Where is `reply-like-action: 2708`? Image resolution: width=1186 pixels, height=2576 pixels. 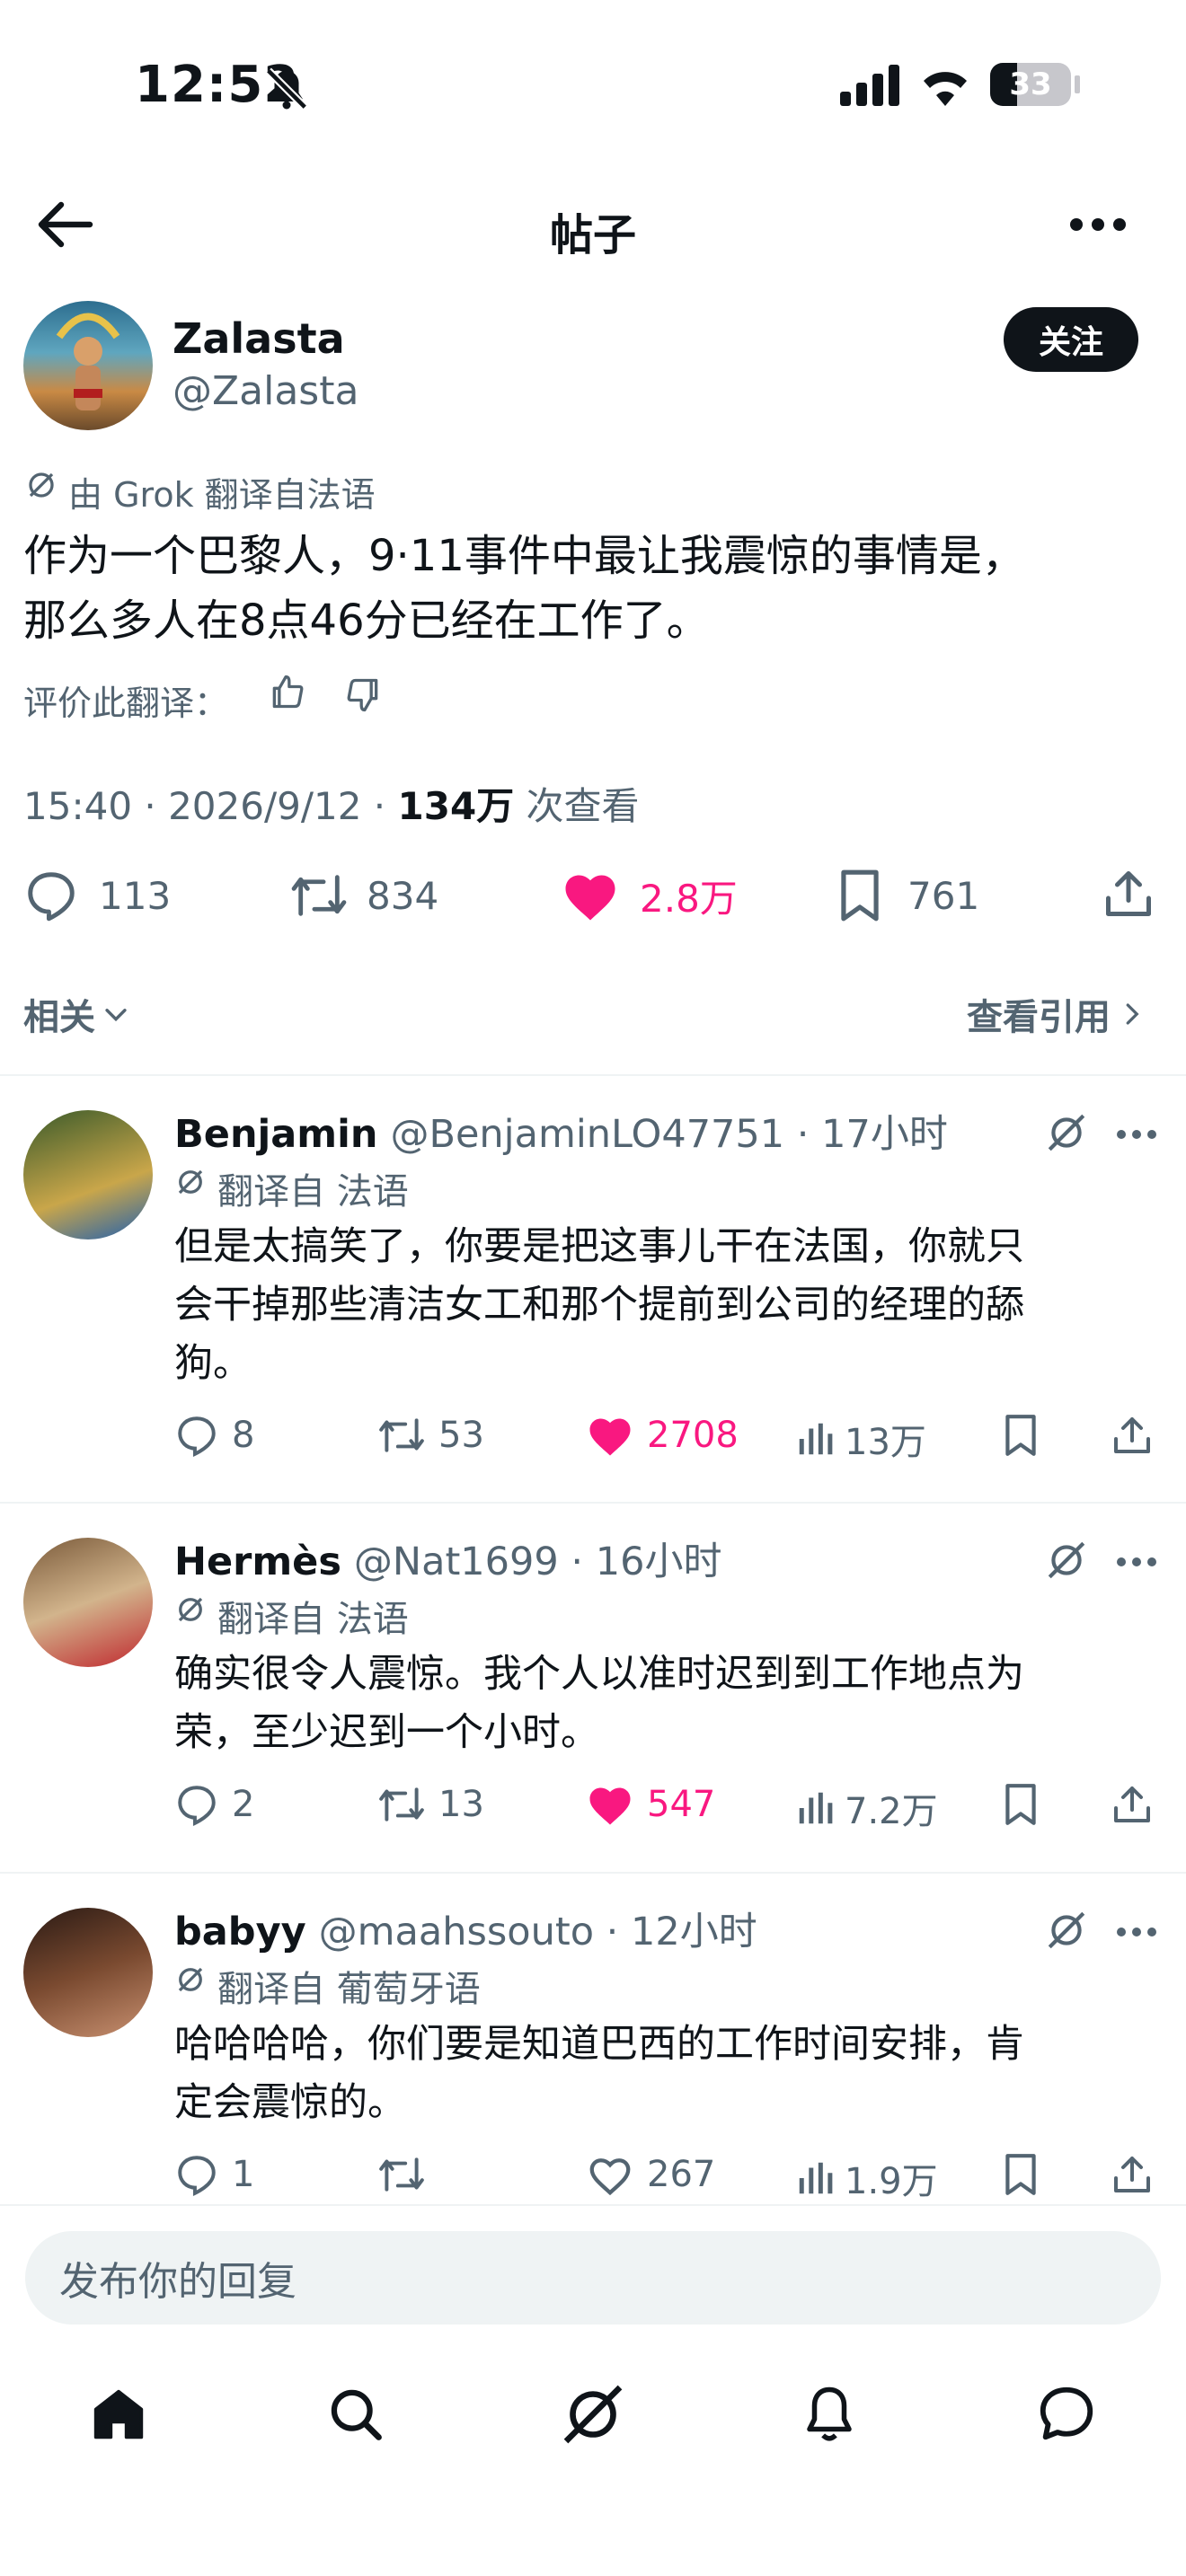 reply-like-action: 2708 is located at coordinates (662, 1435).